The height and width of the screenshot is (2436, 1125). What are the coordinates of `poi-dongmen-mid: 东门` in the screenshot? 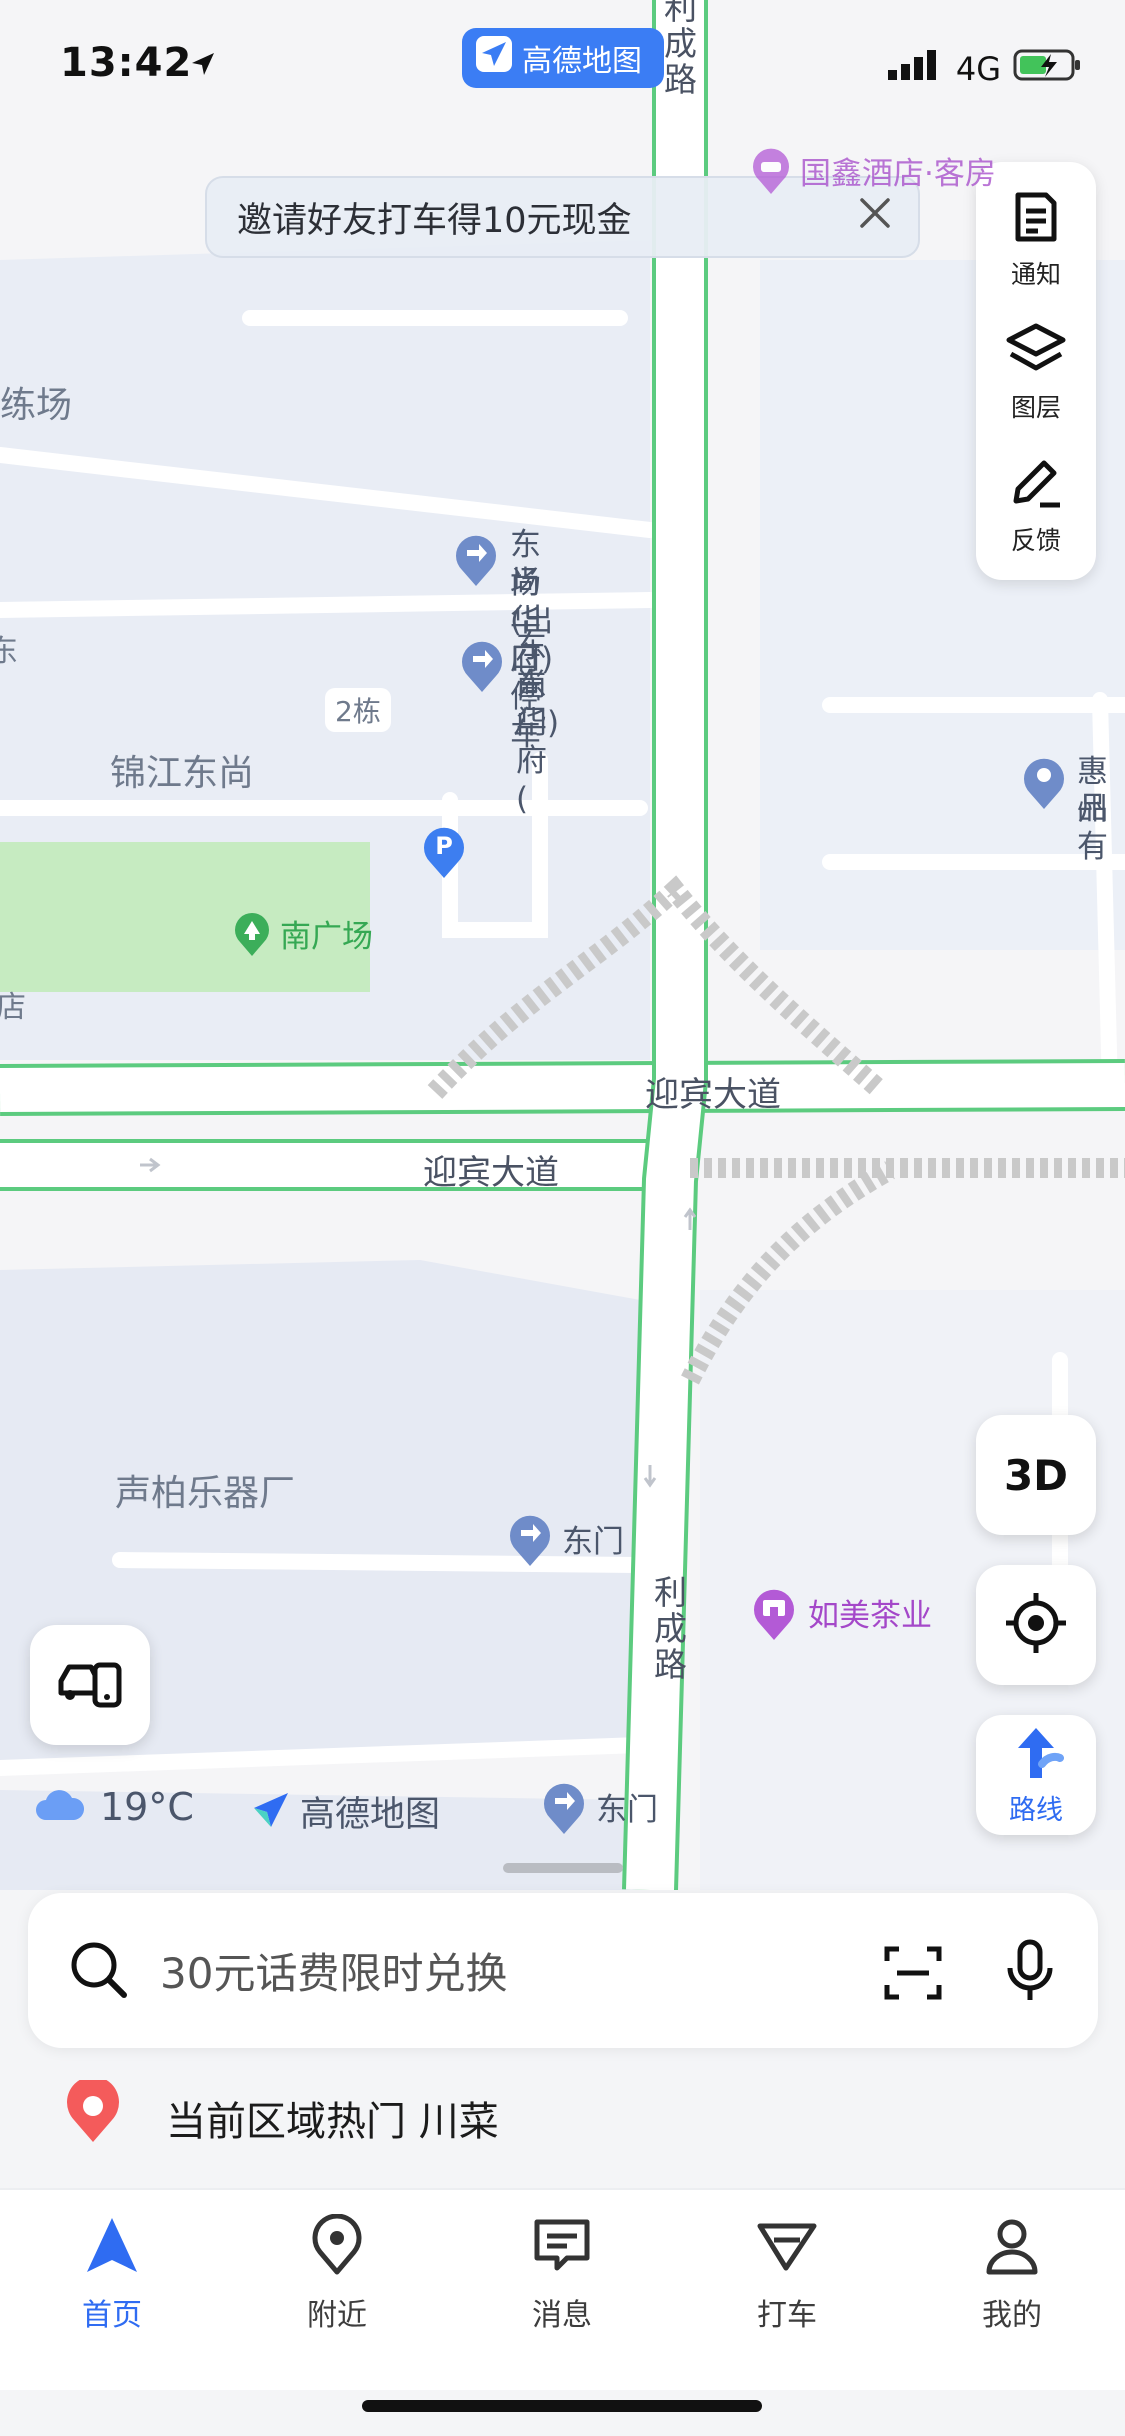 It's located at (565, 1542).